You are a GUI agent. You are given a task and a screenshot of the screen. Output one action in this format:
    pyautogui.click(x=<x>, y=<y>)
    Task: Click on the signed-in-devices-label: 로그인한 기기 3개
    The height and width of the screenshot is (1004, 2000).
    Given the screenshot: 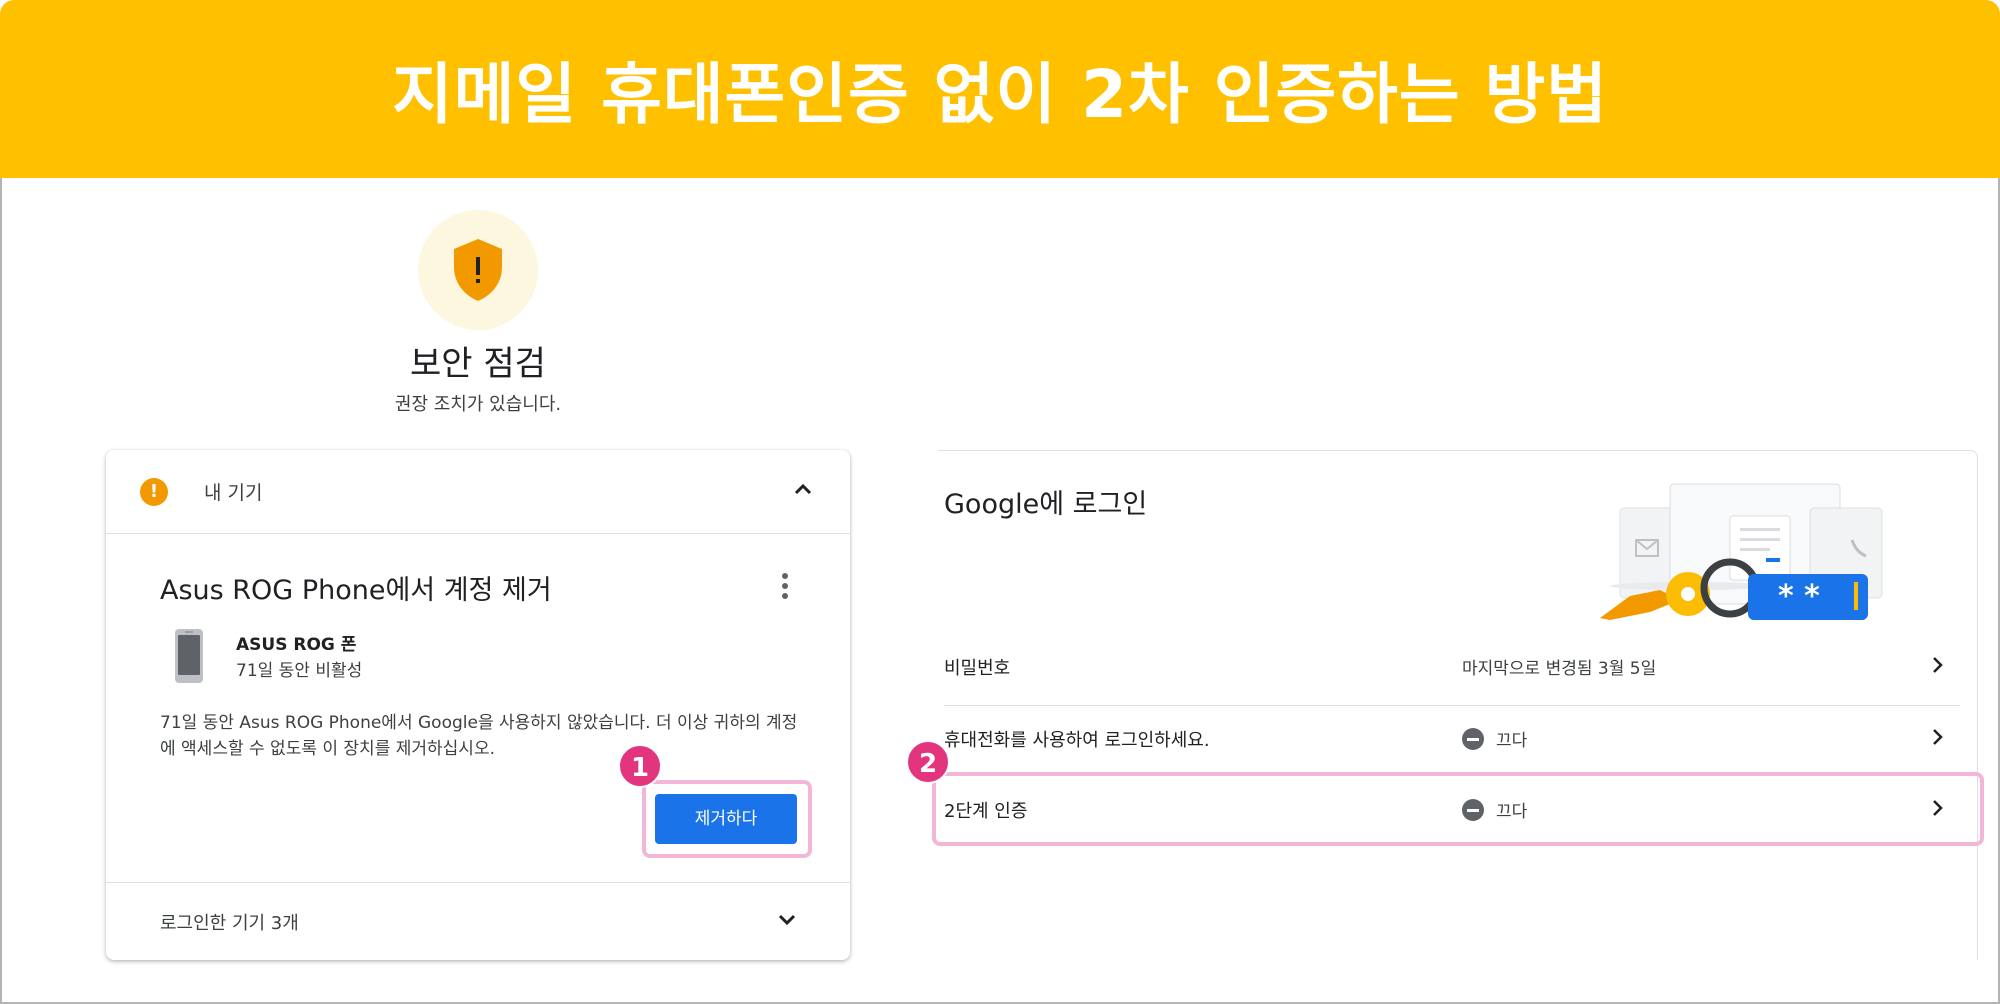 What is the action you would take?
    pyautogui.click(x=229, y=923)
    